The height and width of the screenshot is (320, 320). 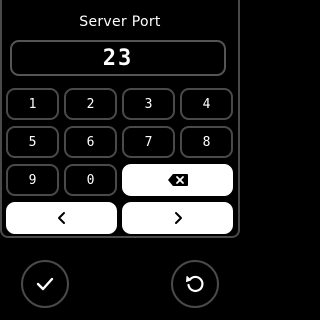 I want to click on confirm-button, so click(x=45, y=284).